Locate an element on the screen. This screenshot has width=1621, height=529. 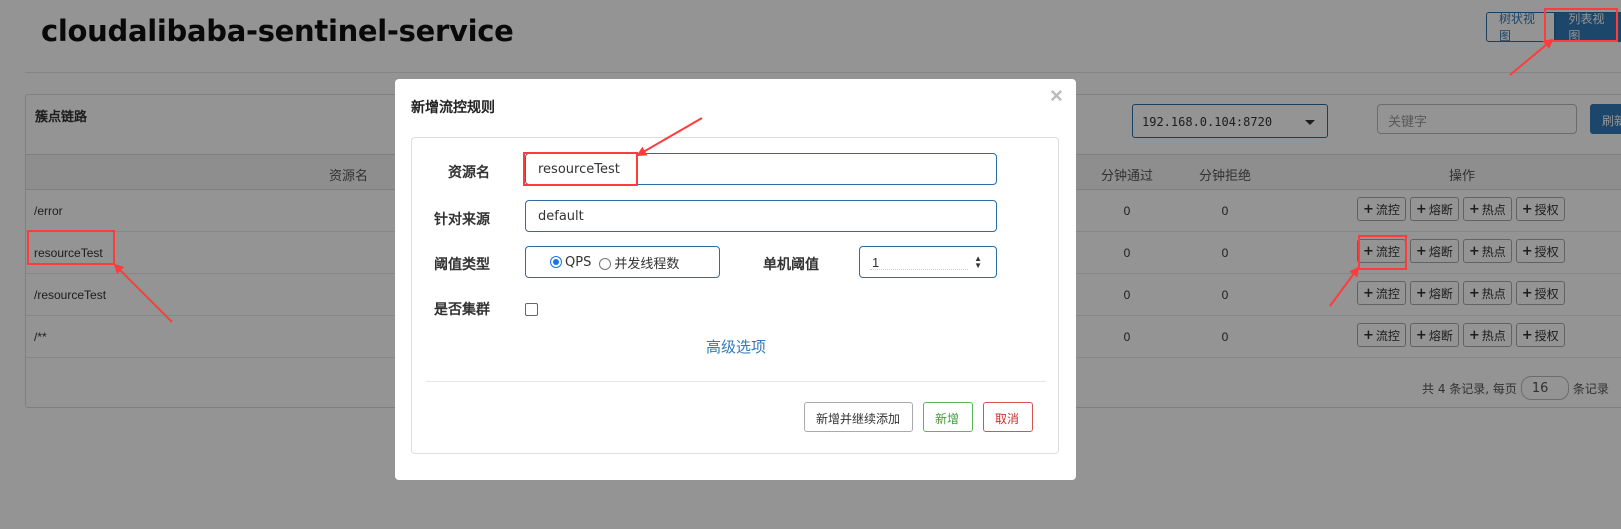
arrow-to-resource-input is located at coordinates (669, 137).